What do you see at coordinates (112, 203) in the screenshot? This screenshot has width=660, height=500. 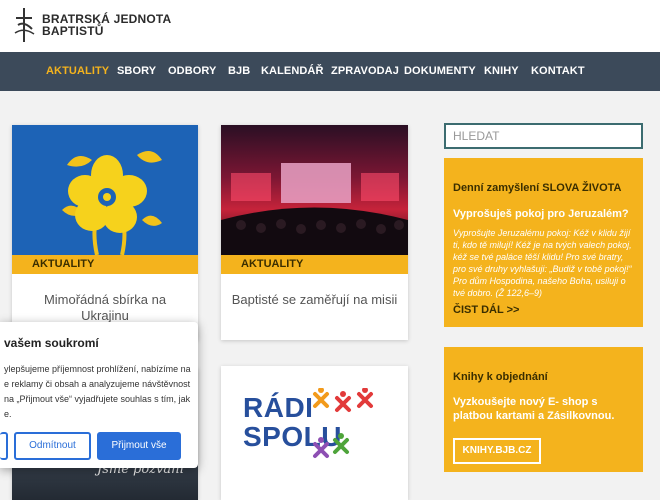 I see `flower-illustration` at bounding box center [112, 203].